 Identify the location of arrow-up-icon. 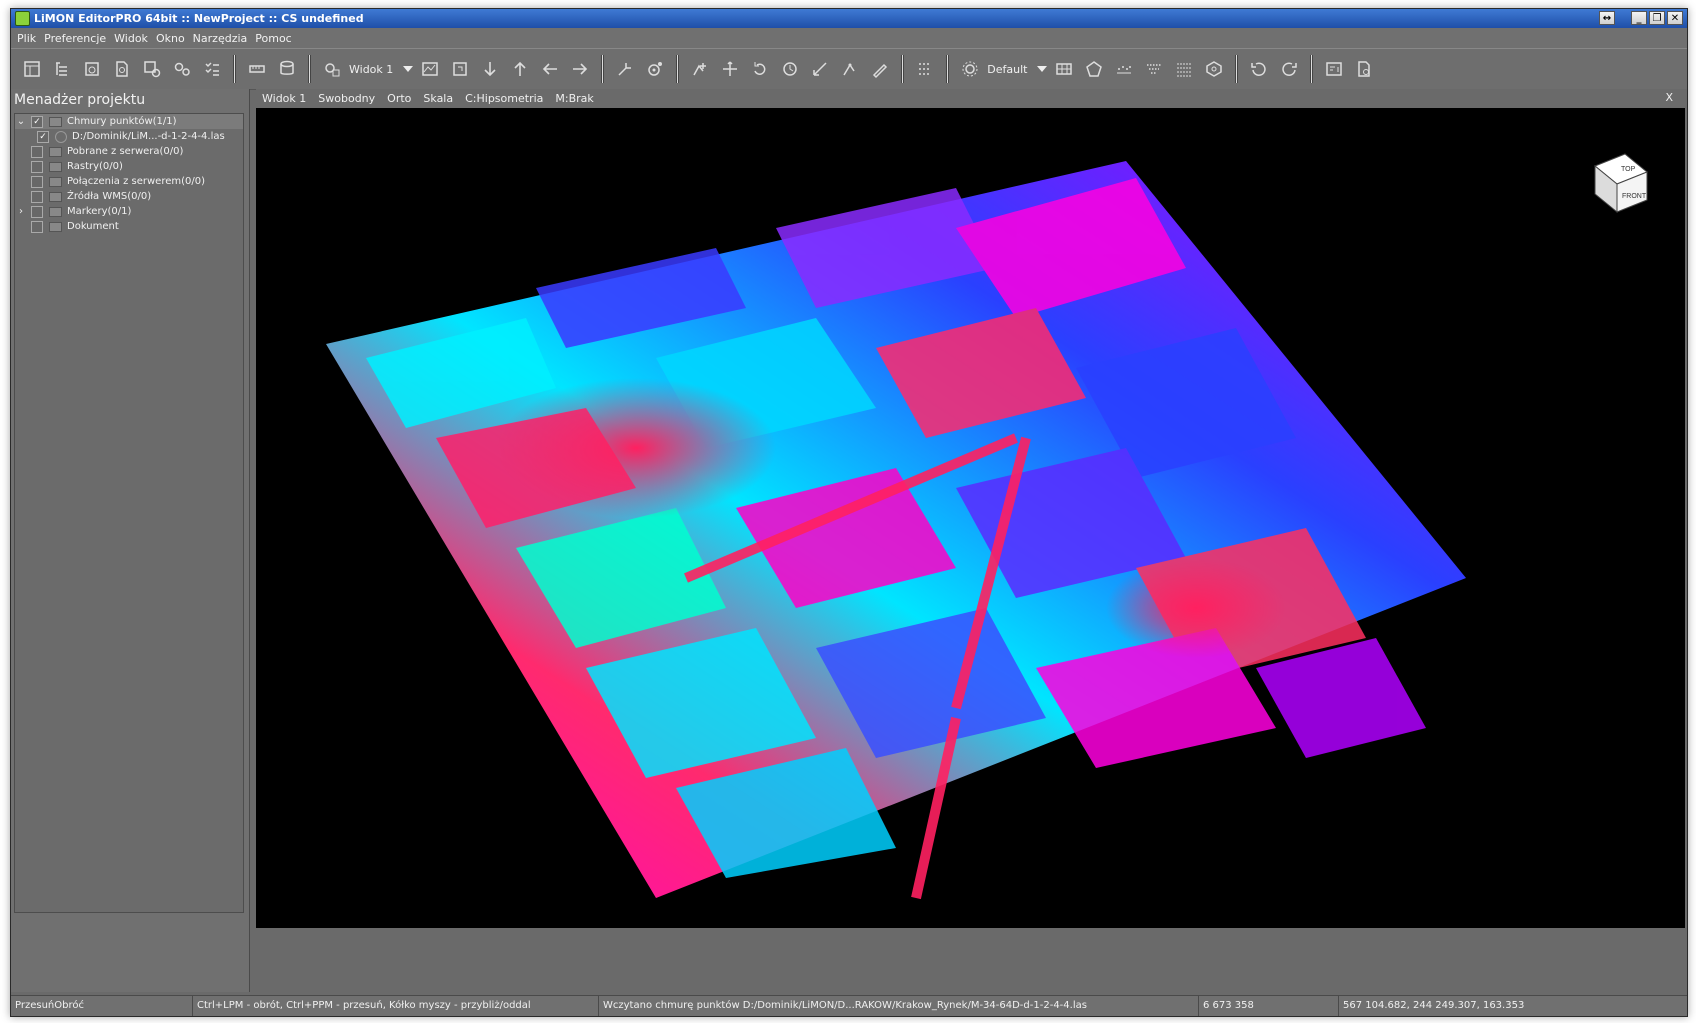
(520, 69).